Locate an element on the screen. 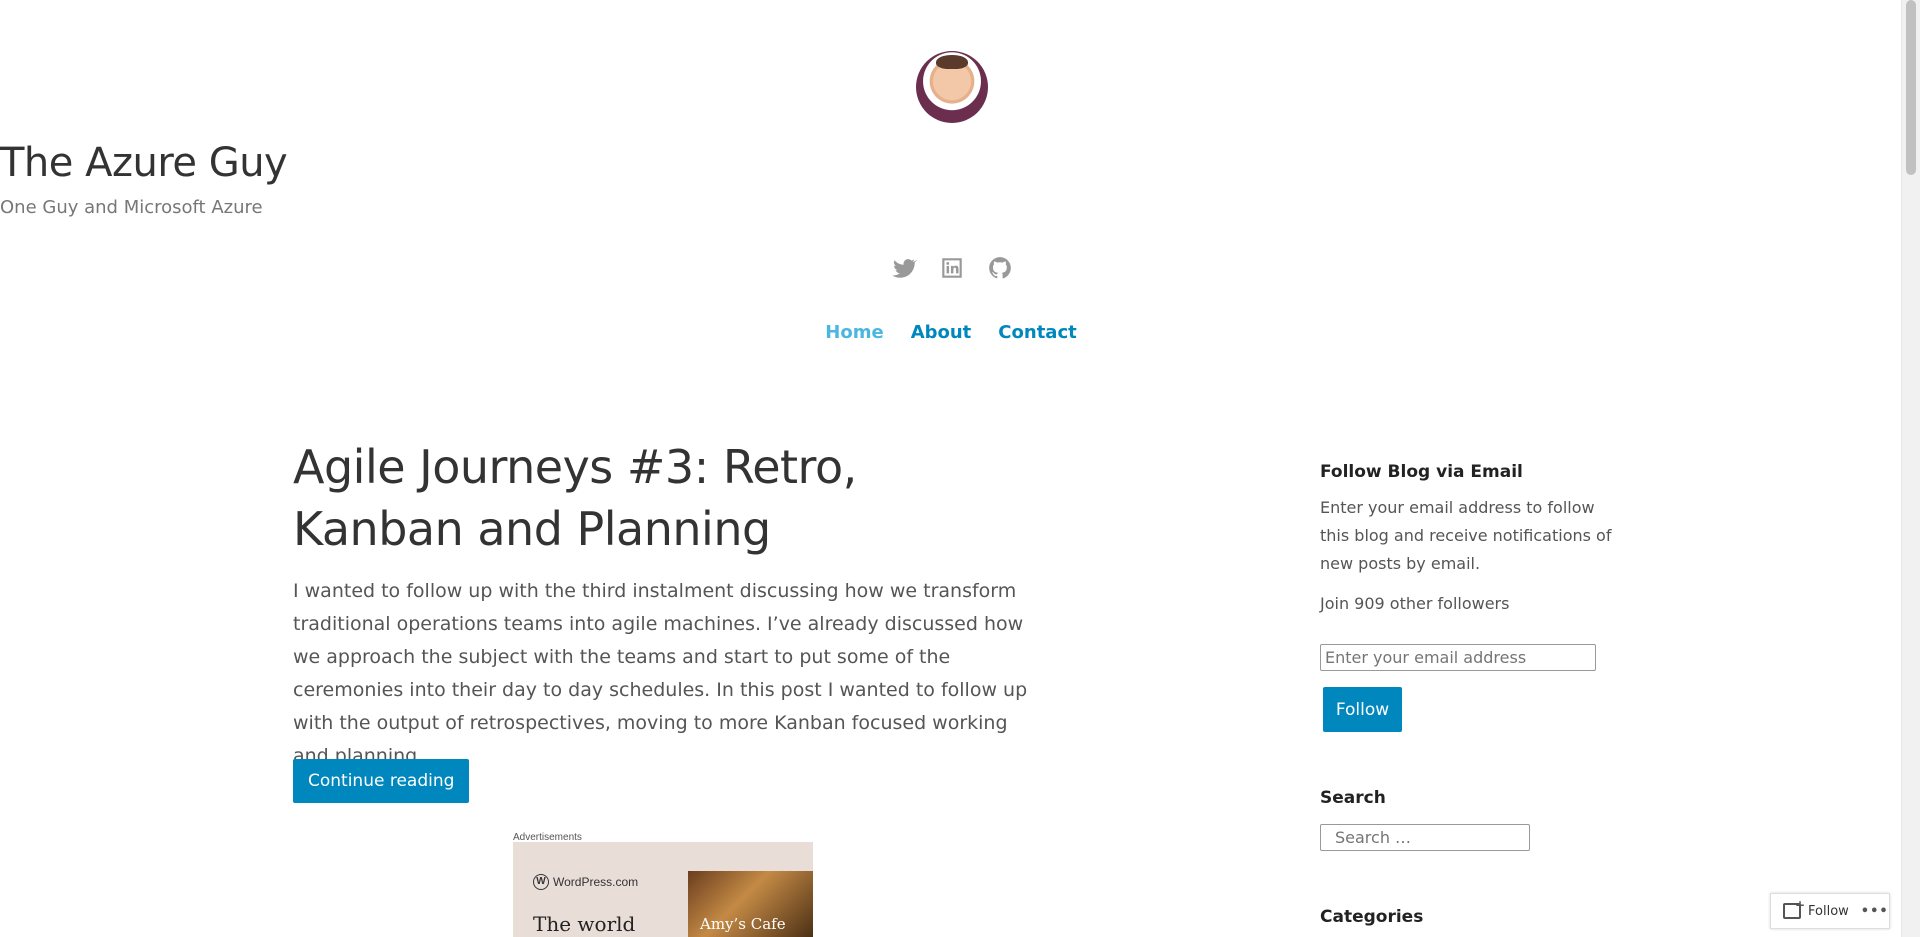 This screenshot has height=937, width=1920. more-options-icon: ••• is located at coordinates (1875, 911).